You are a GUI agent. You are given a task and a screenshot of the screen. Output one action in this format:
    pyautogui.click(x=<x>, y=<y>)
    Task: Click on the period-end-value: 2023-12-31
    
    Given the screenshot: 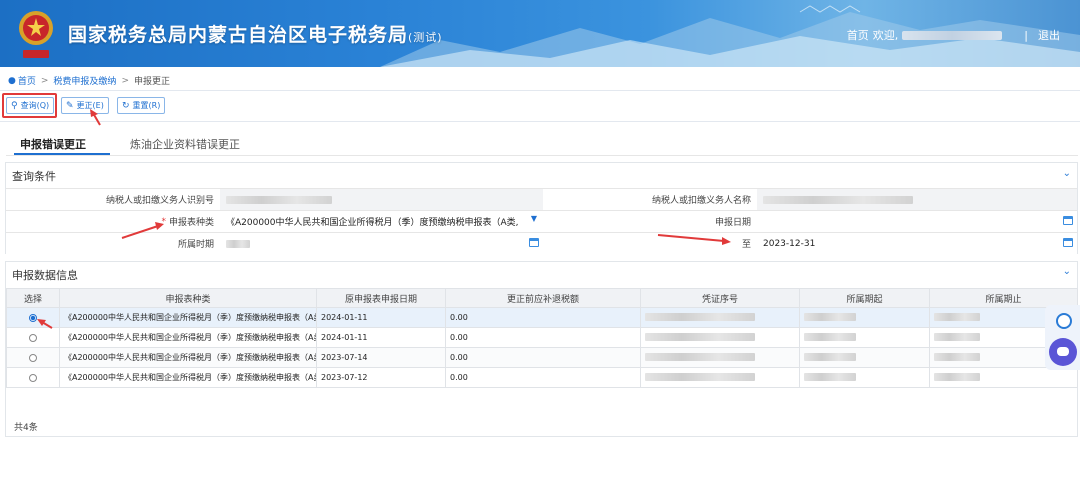 What is the action you would take?
    pyautogui.click(x=789, y=243)
    